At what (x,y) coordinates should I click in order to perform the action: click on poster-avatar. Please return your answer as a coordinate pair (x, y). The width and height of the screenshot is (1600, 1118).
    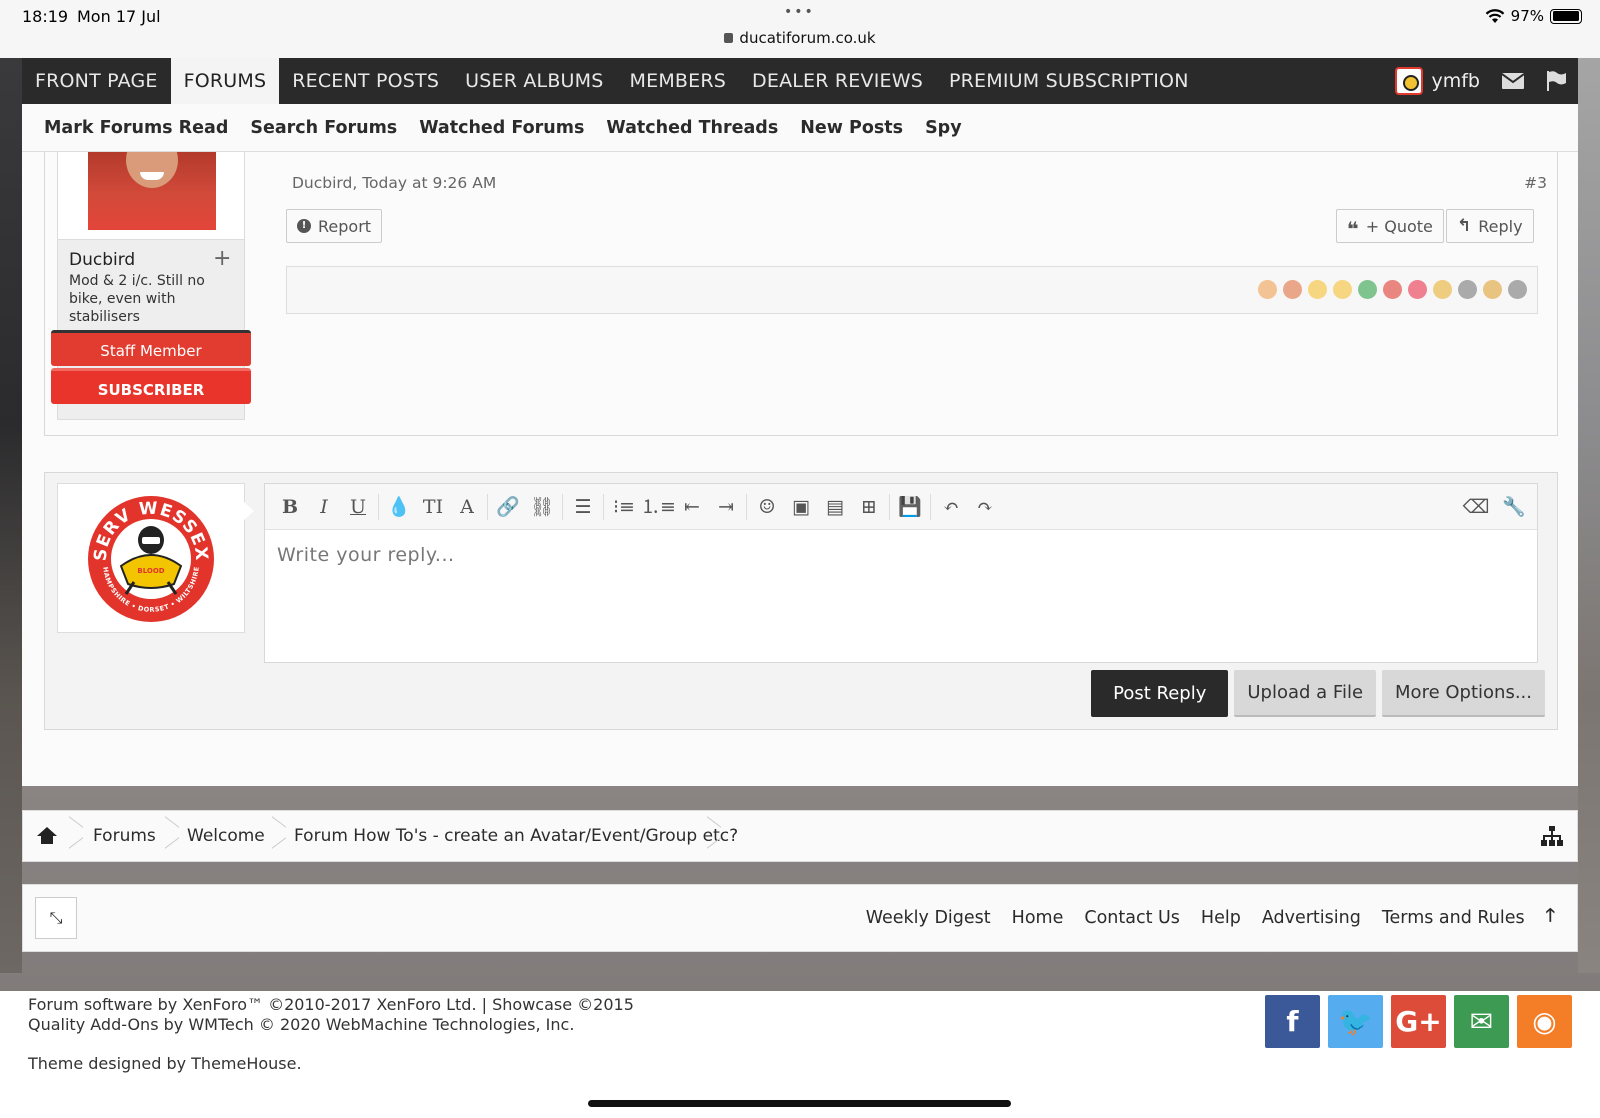
    Looking at the image, I should click on (152, 191).